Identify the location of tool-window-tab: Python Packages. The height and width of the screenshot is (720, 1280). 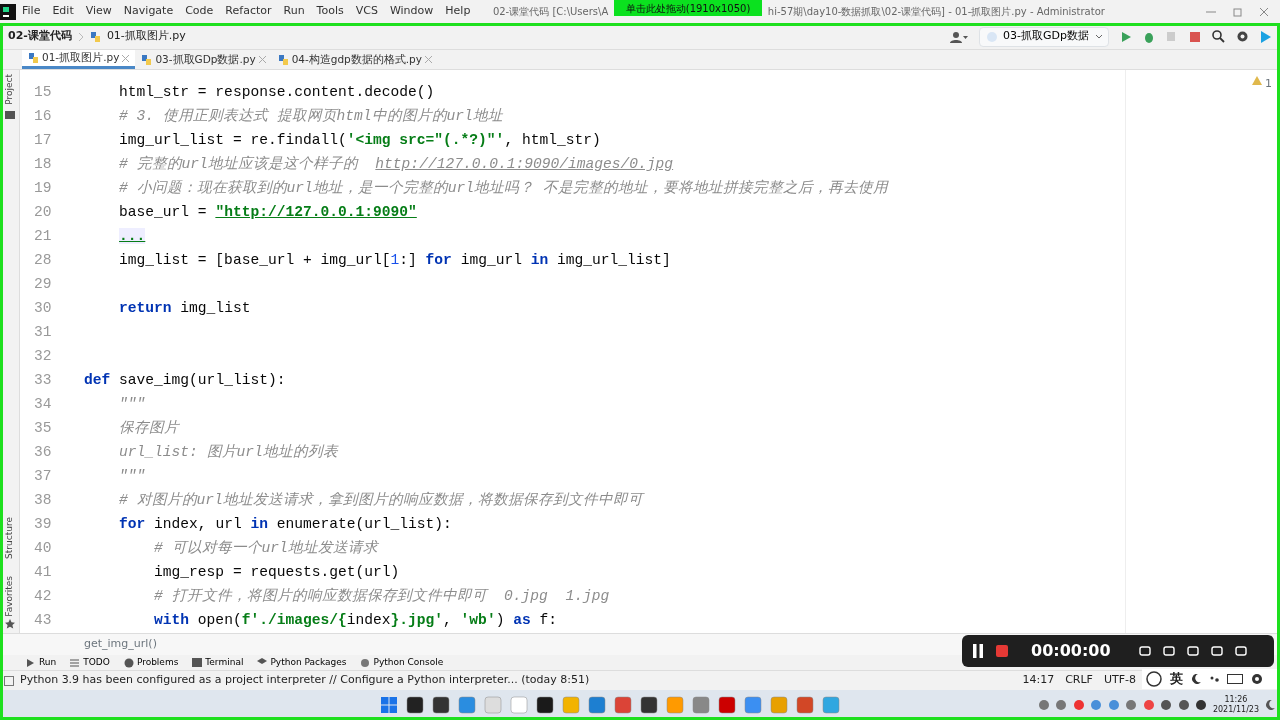
(302, 662).